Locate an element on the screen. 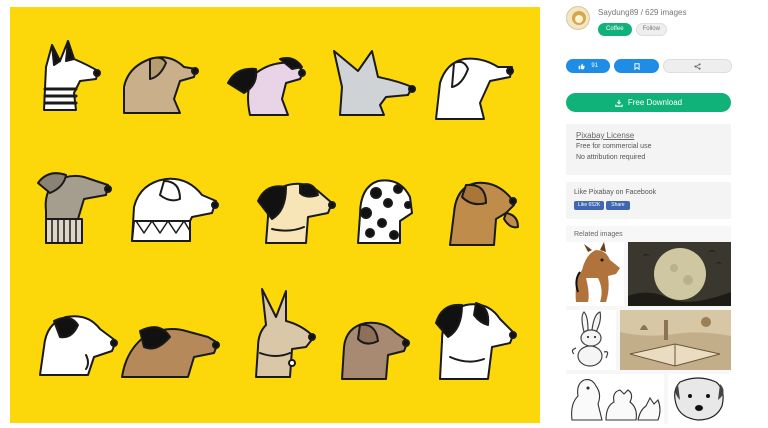 The height and width of the screenshot is (428, 768). related-images: Related images is located at coordinates (648, 325).